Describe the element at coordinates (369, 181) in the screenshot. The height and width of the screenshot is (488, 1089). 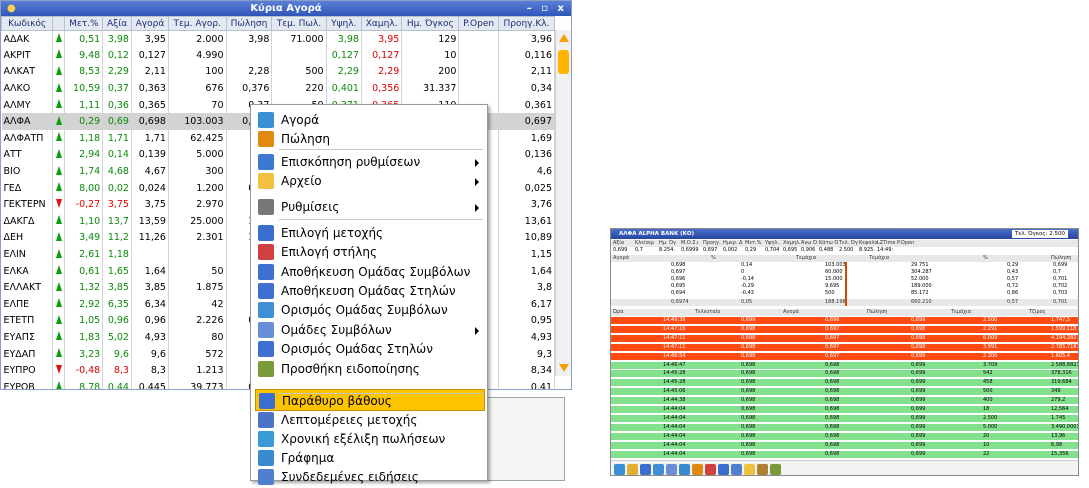
I see `menu-item-folder: Αρχείο` at that location.